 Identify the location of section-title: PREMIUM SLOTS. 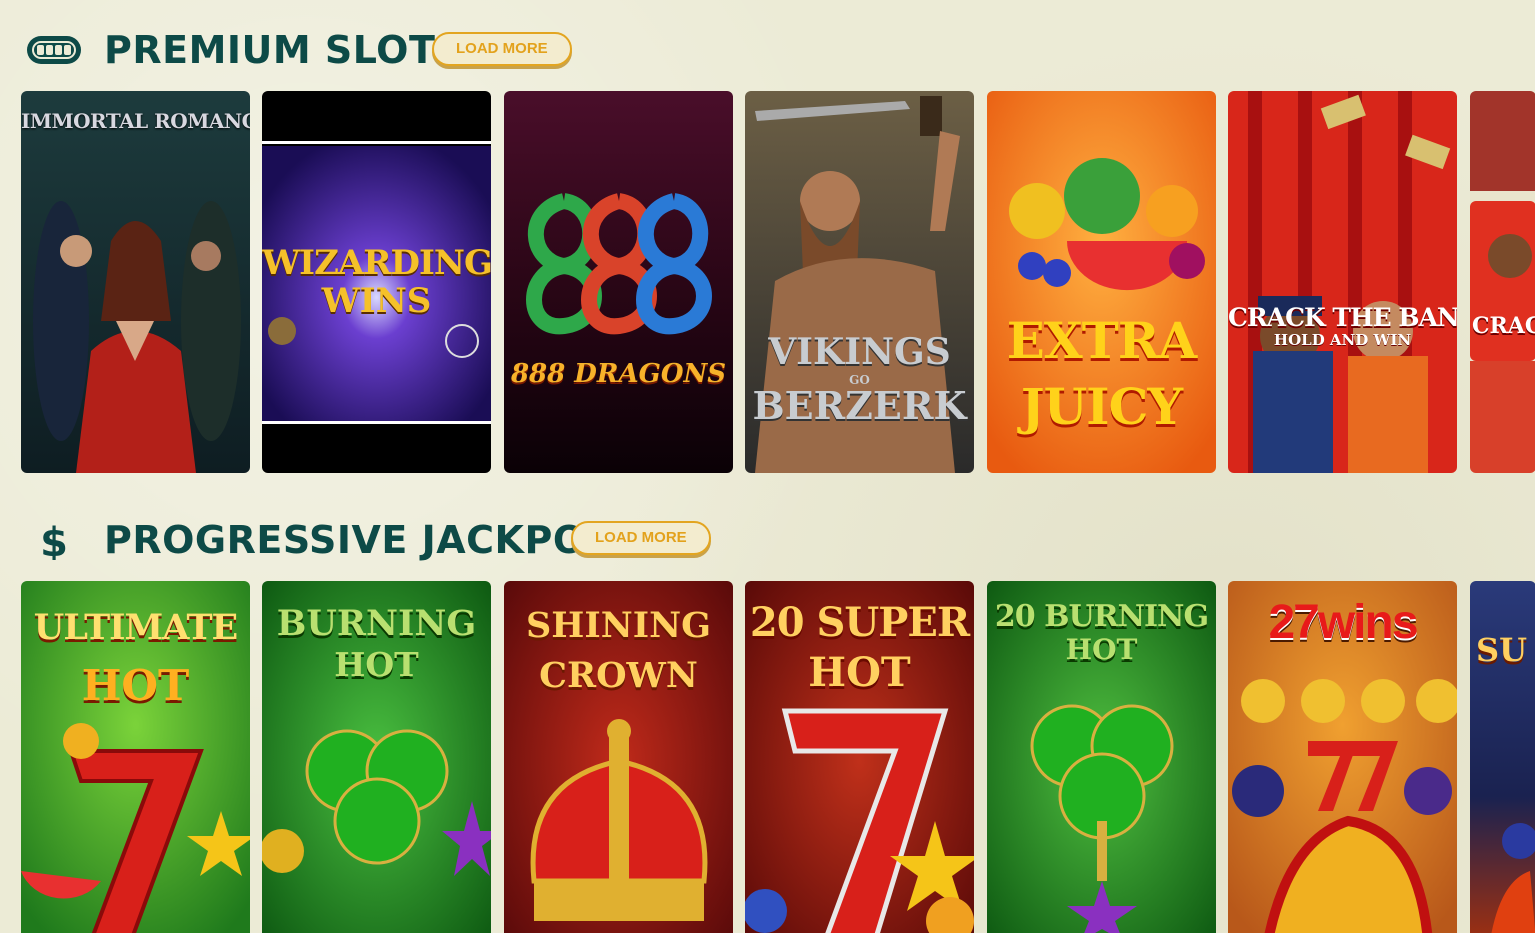
(284, 50).